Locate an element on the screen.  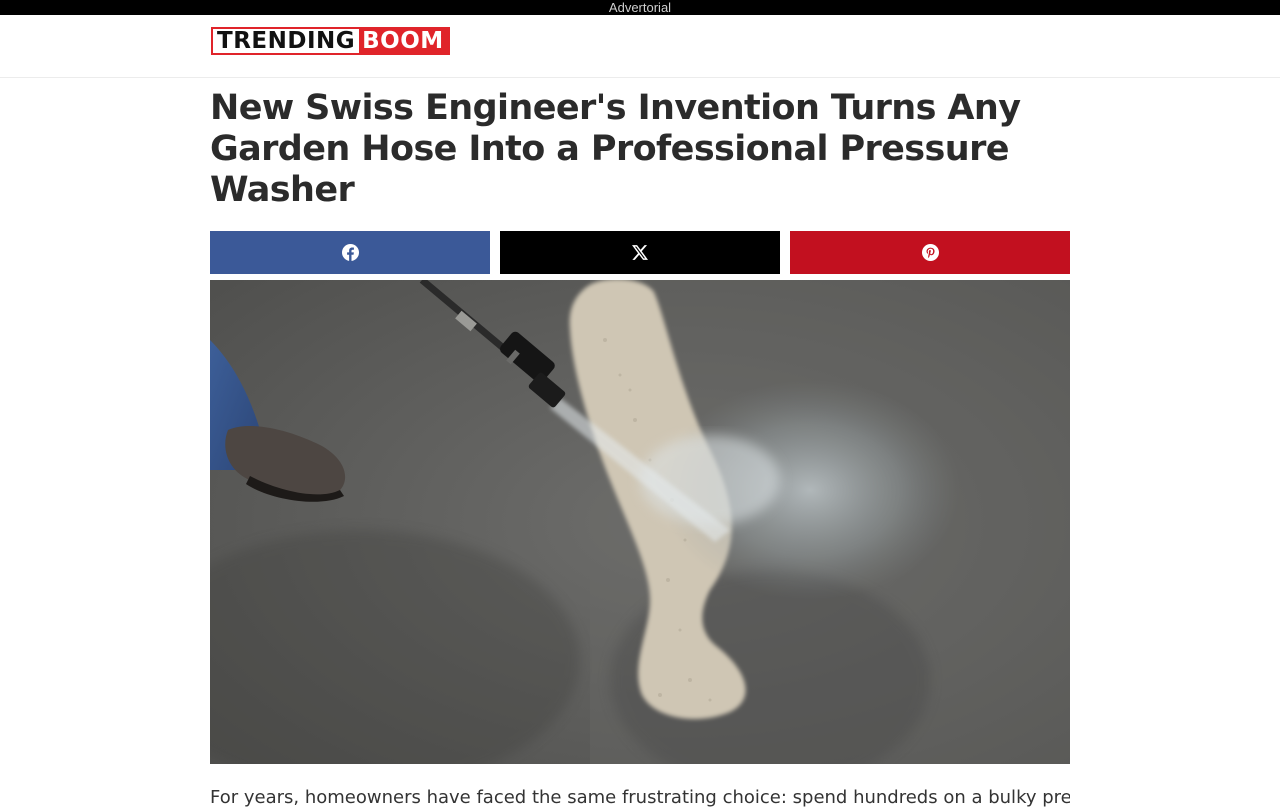
share-x-button is located at coordinates (640, 252).